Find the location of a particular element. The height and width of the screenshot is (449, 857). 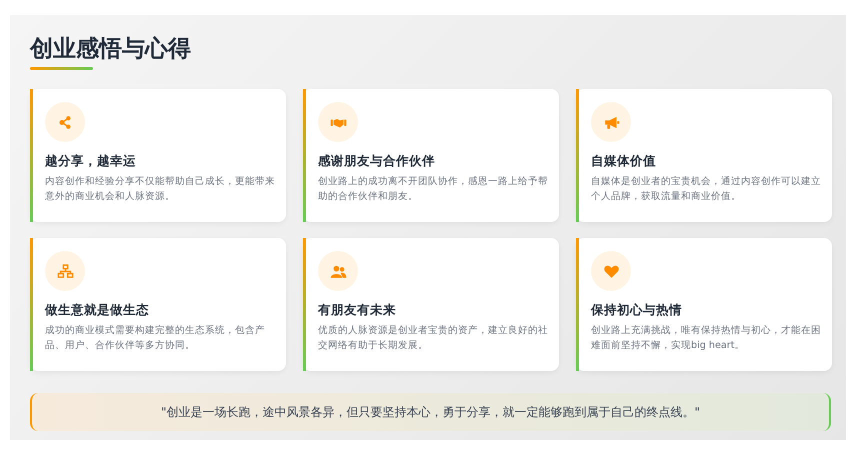

card-title: 自媒体价值 is located at coordinates (624, 161).